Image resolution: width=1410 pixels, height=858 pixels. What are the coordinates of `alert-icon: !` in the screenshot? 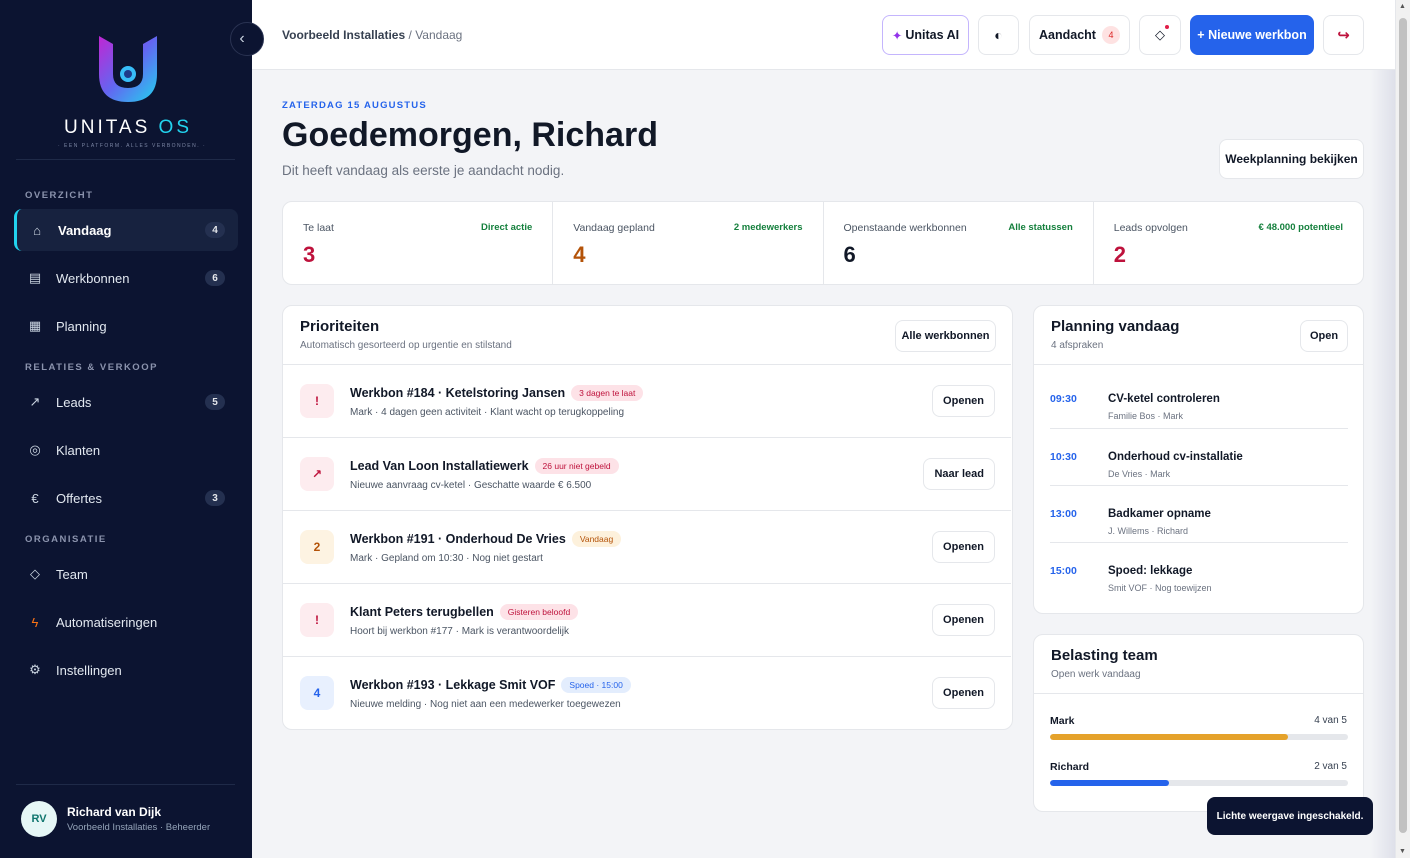 It's located at (317, 620).